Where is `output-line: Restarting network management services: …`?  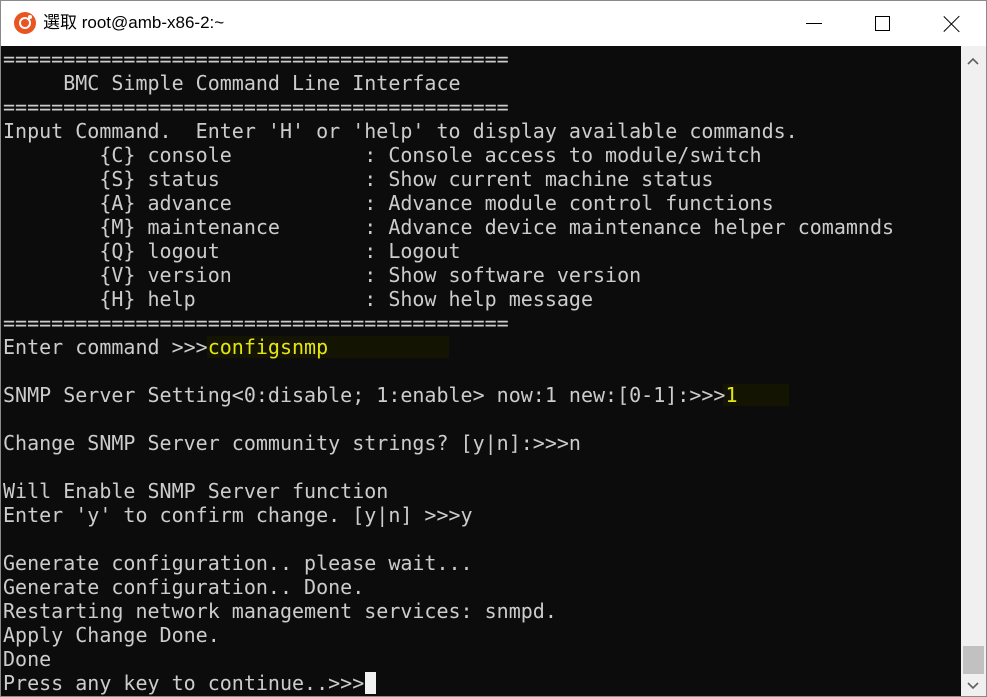 output-line: Restarting network management services: … is located at coordinates (280, 611).